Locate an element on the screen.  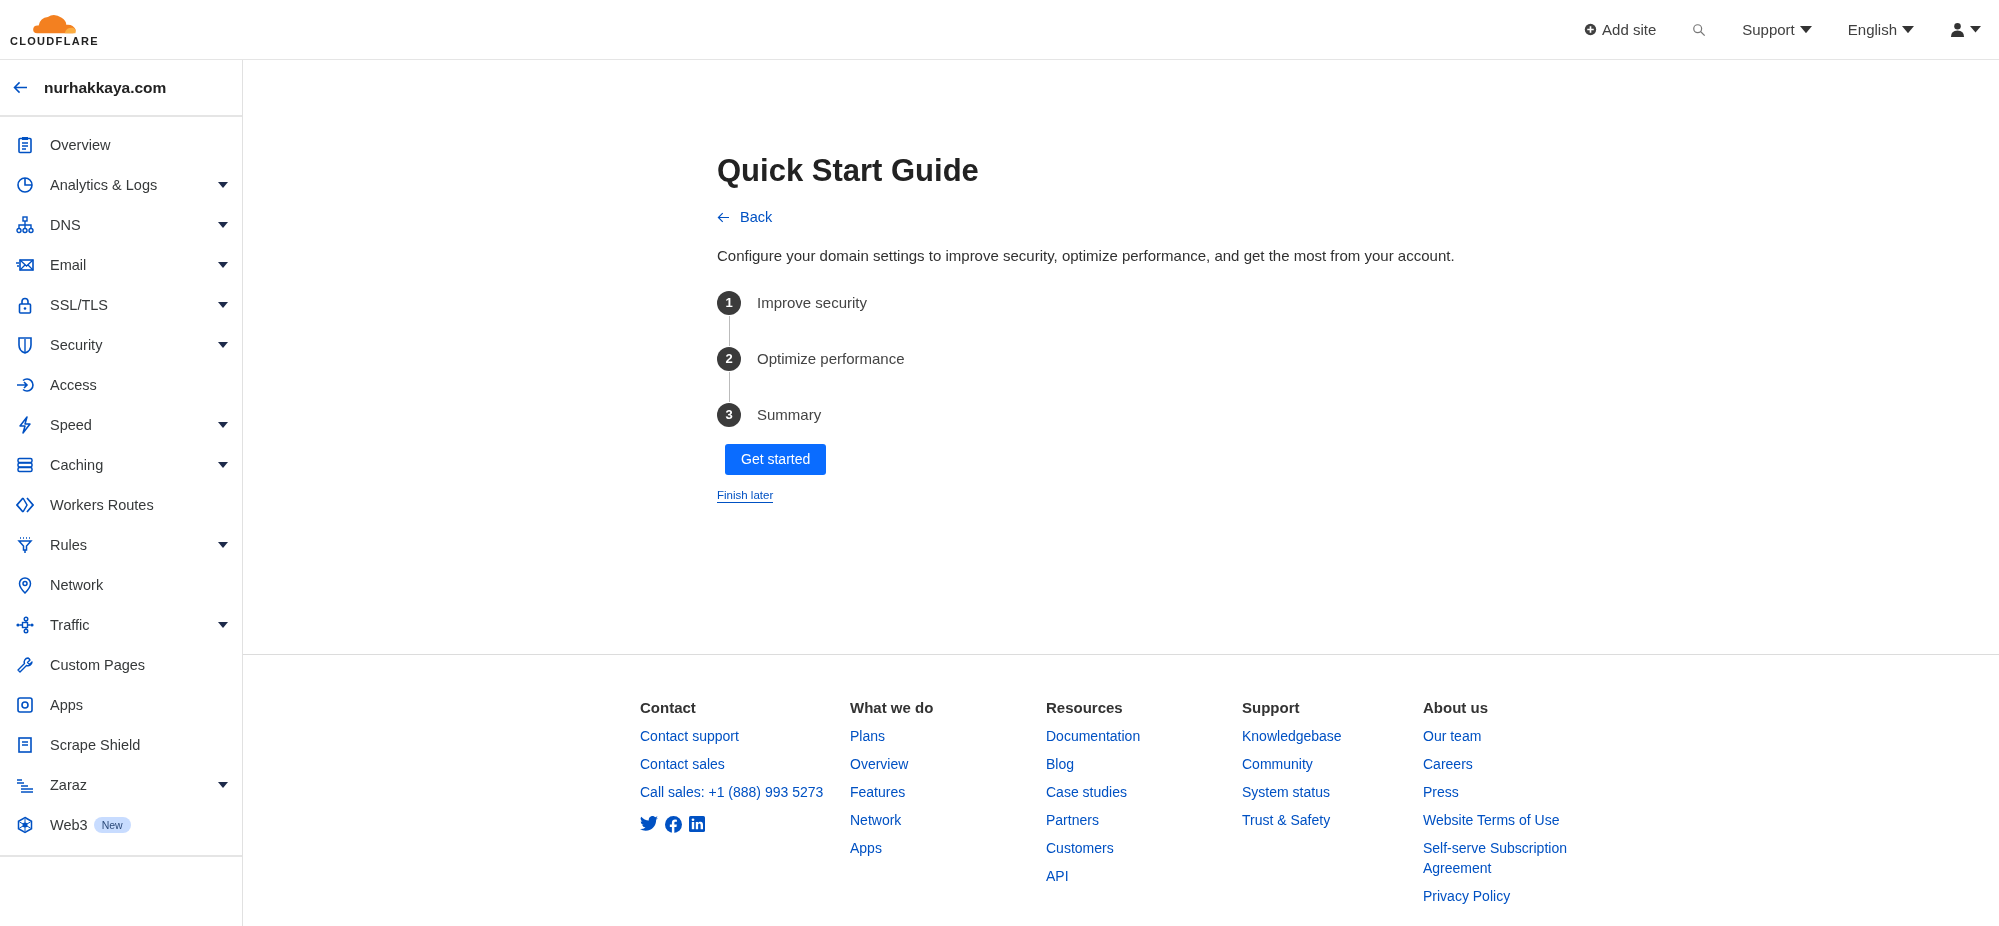
lightning-icon is located at coordinates (25, 425).